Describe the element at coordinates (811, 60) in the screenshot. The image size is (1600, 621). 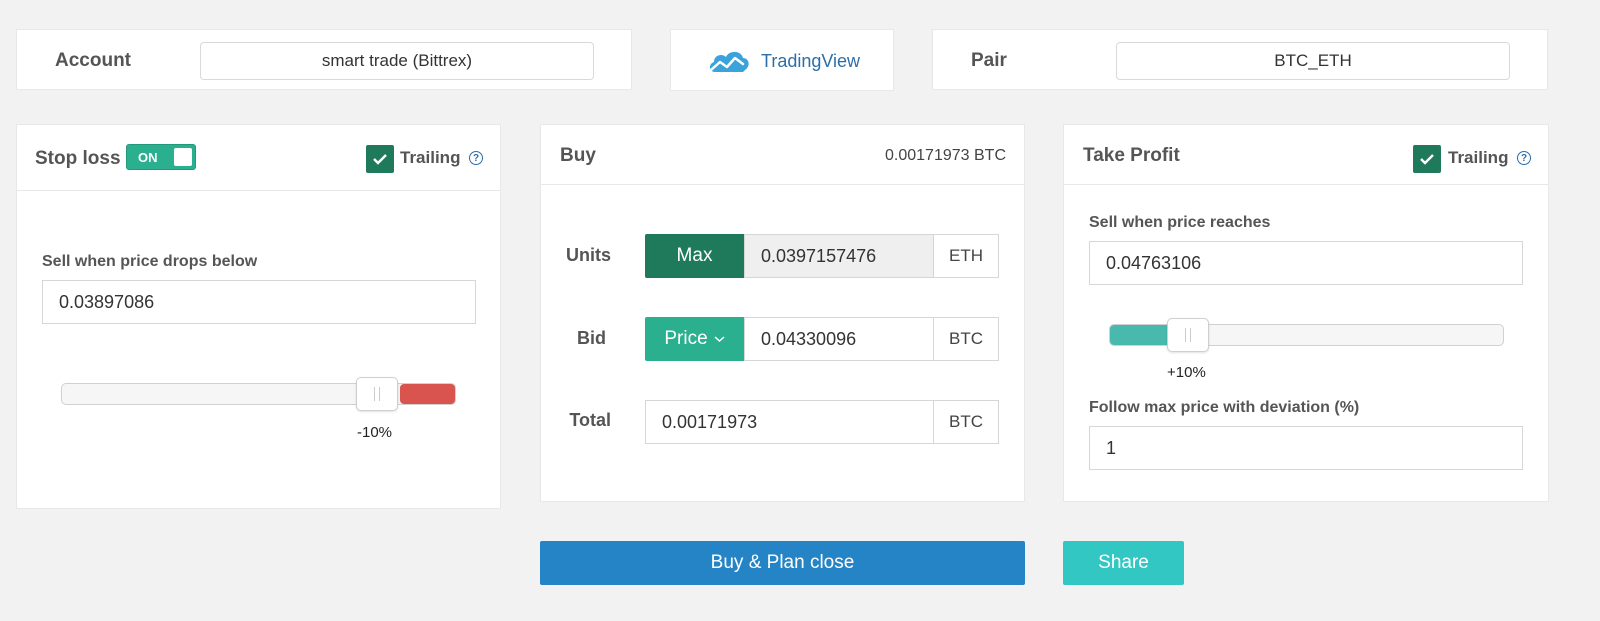
I see `tradingview-label: TradingView` at that location.